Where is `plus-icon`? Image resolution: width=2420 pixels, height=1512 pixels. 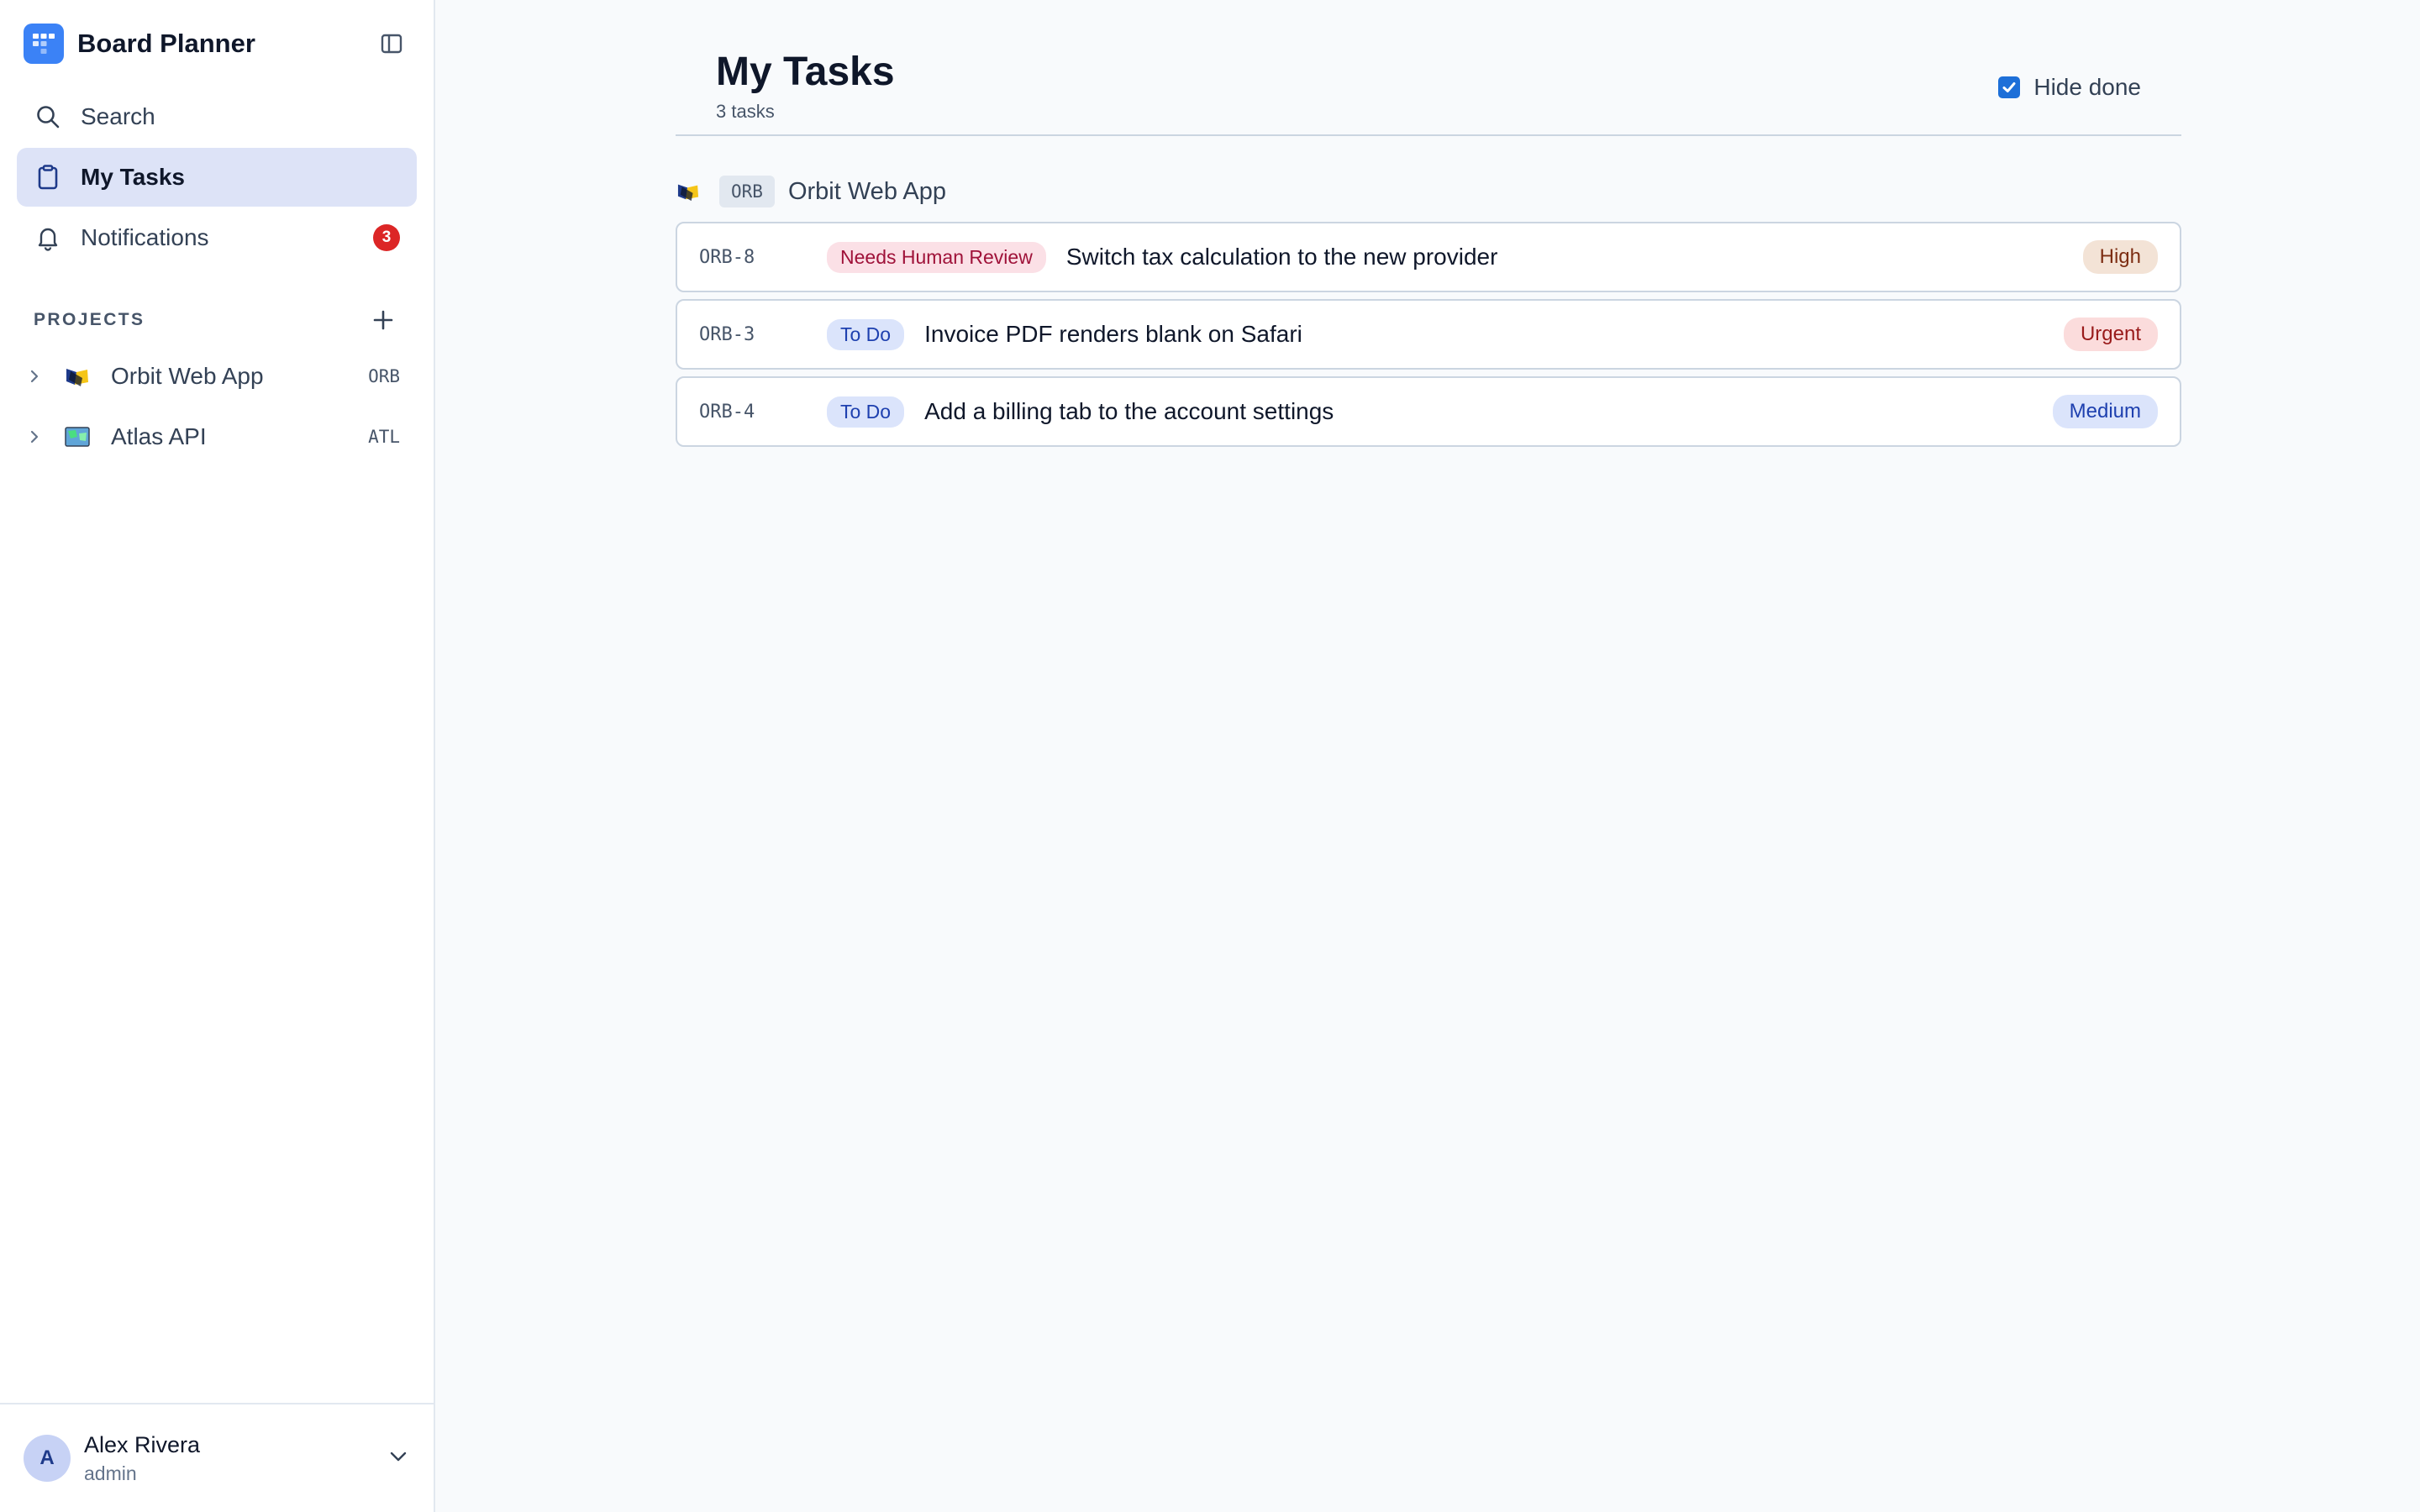 plus-icon is located at coordinates (383, 320).